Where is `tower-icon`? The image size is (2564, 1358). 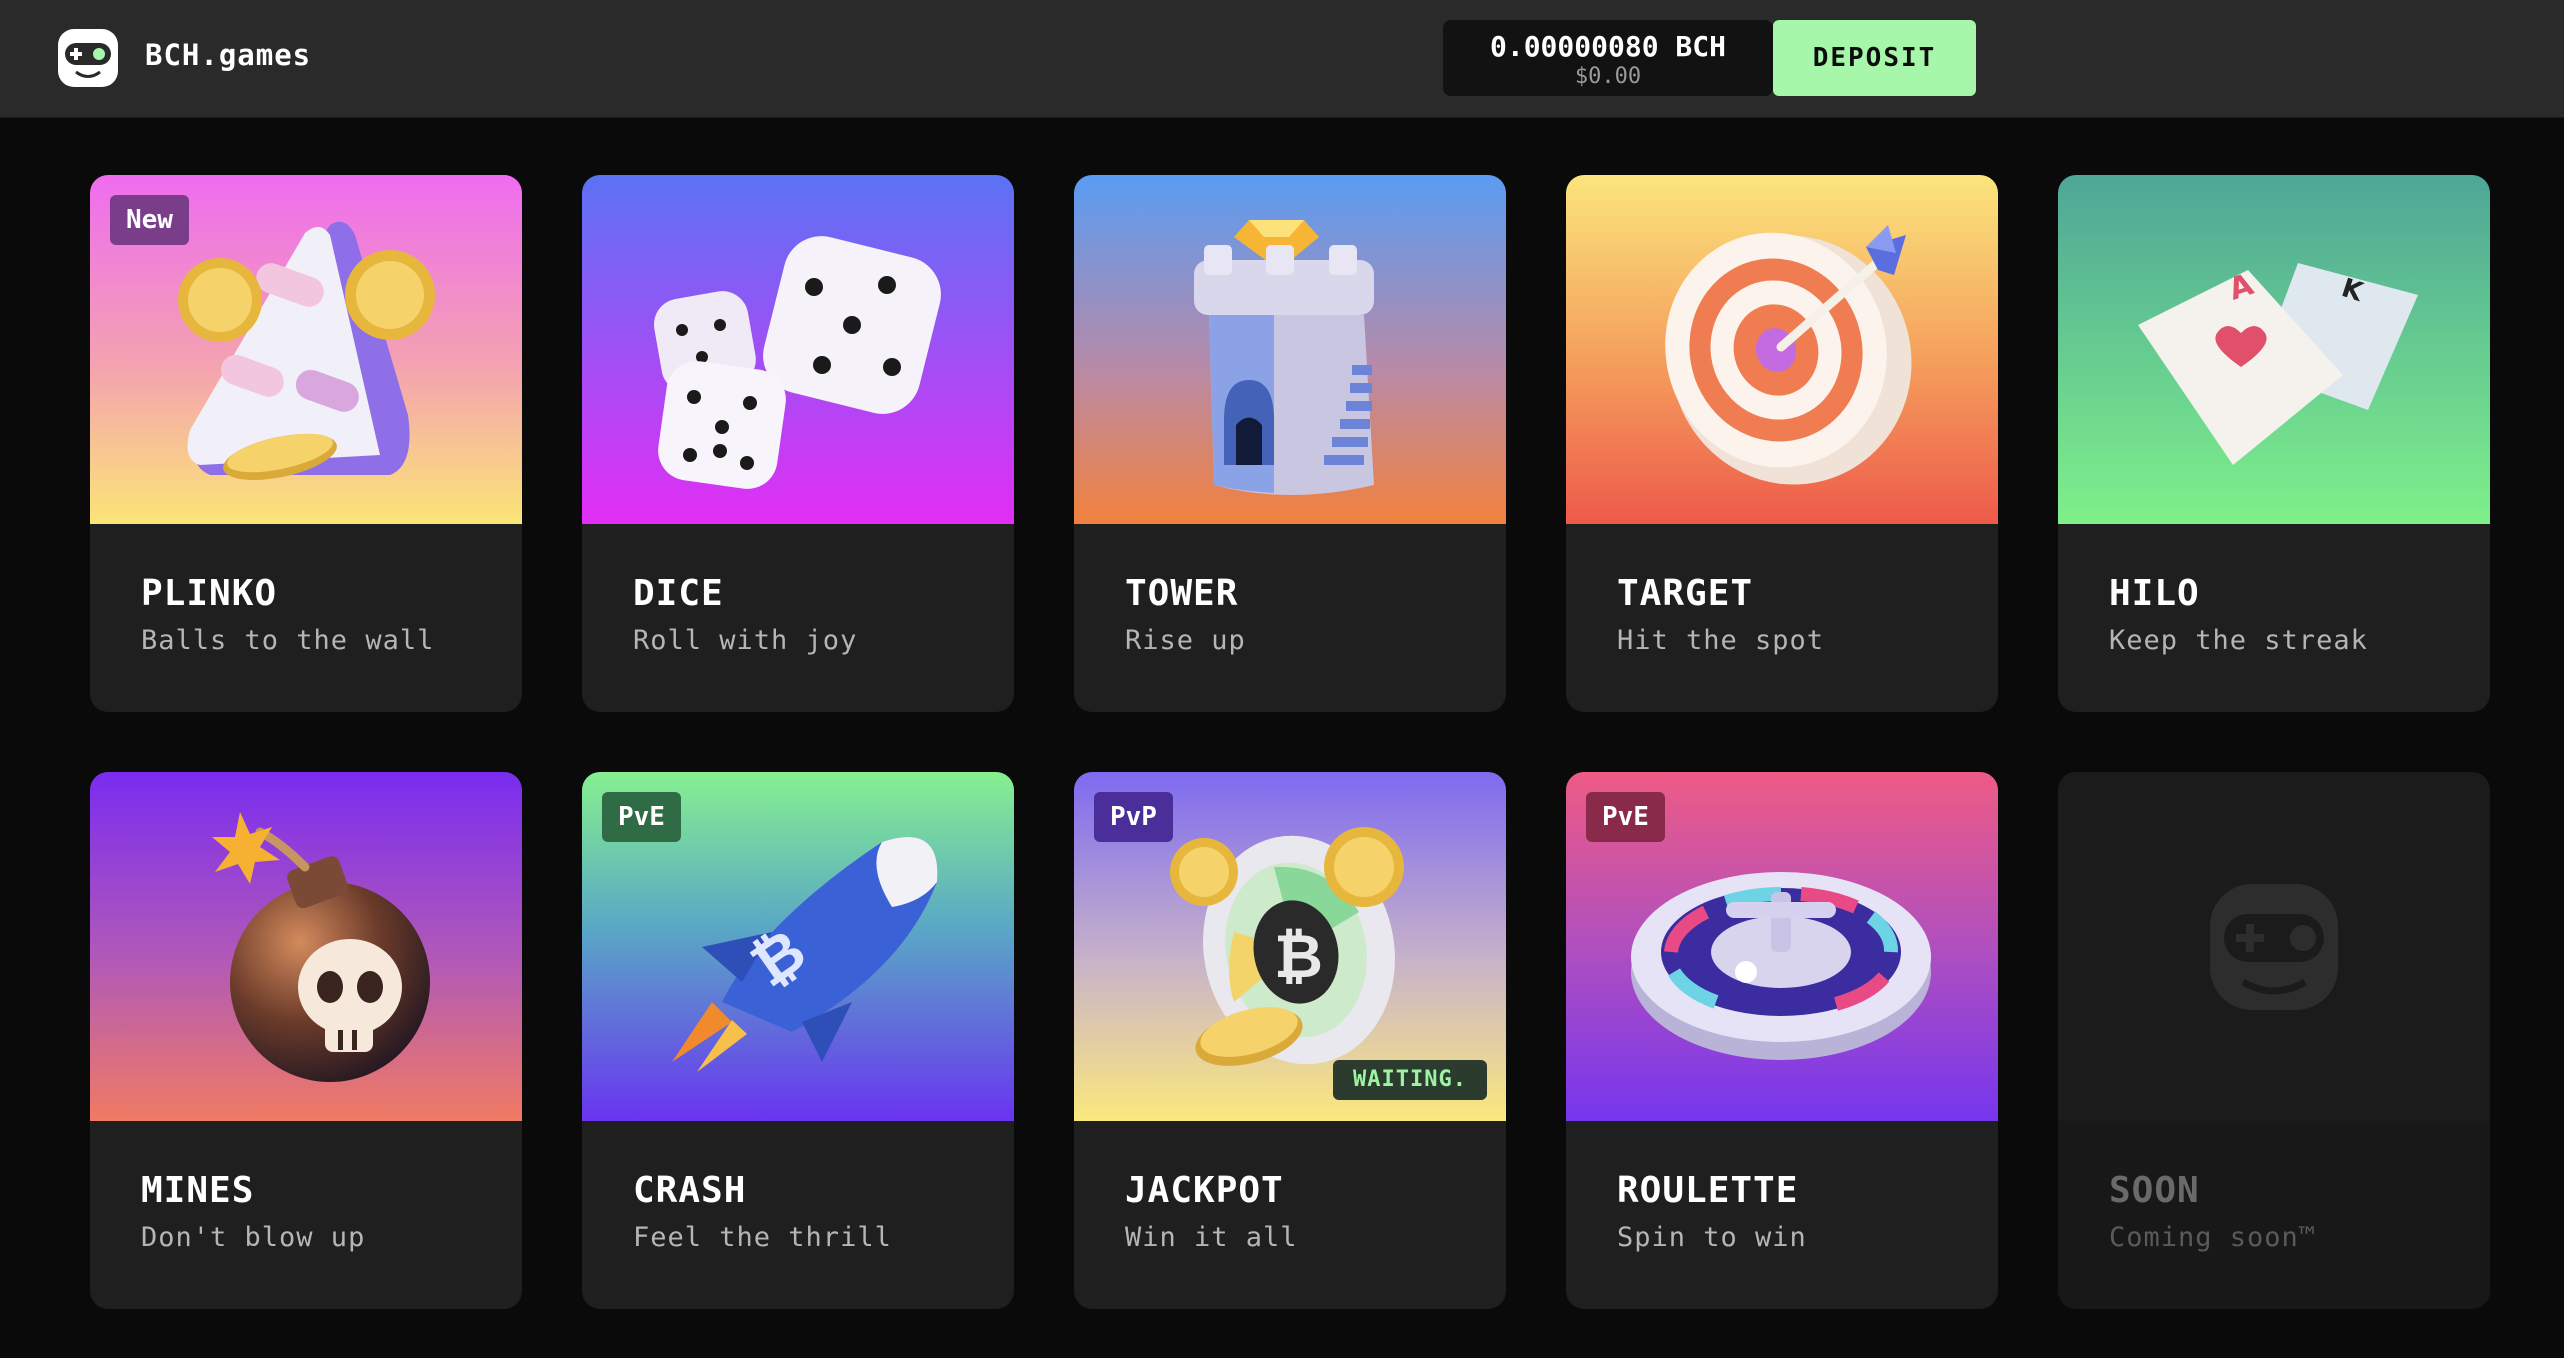 tower-icon is located at coordinates (1290, 349).